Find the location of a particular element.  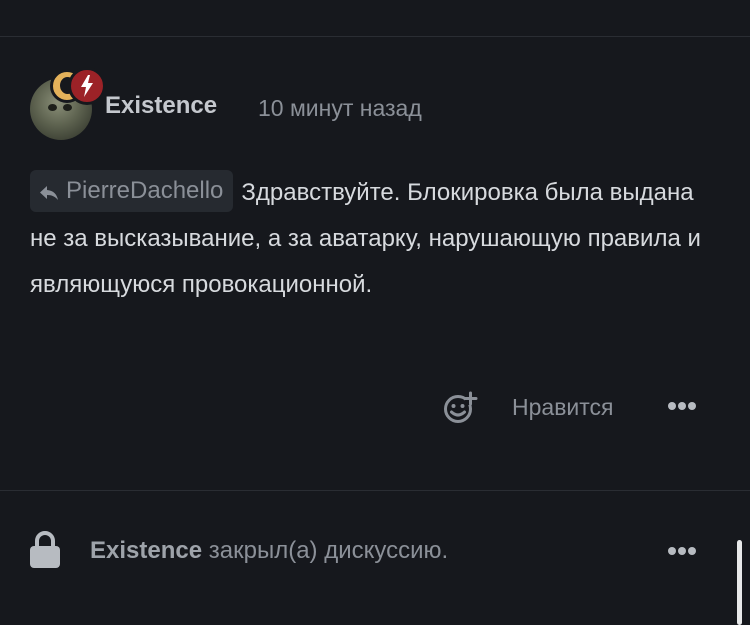

event-action-text: закрыл(а) дискуссию. is located at coordinates (328, 550).